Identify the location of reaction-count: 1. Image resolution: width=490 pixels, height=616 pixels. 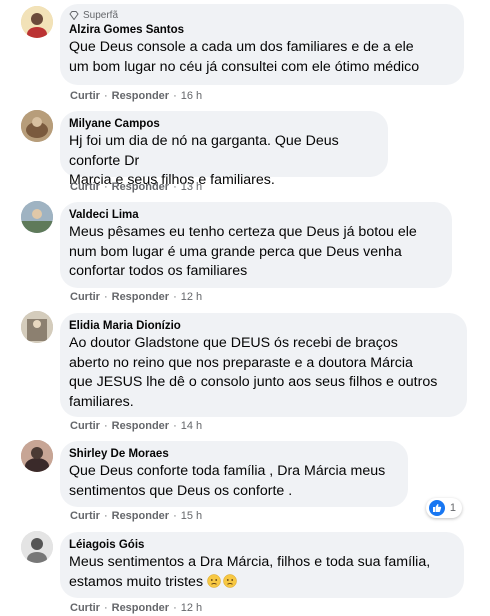
(443, 508).